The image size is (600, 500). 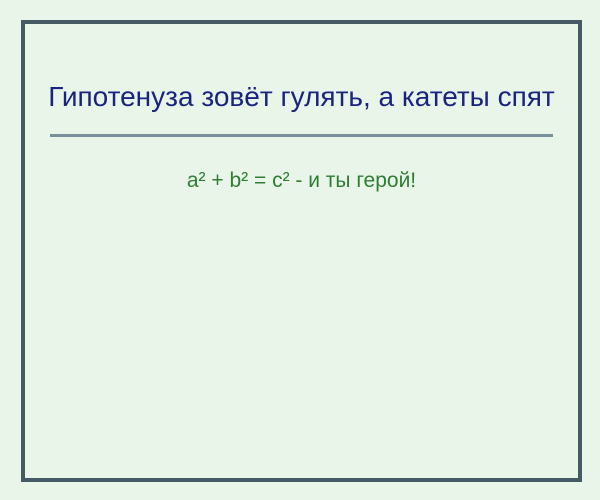 What do you see at coordinates (301, 96) in the screenshot?
I see `card-title: Гипотенуза зовёт гулять, а катеты спят` at bounding box center [301, 96].